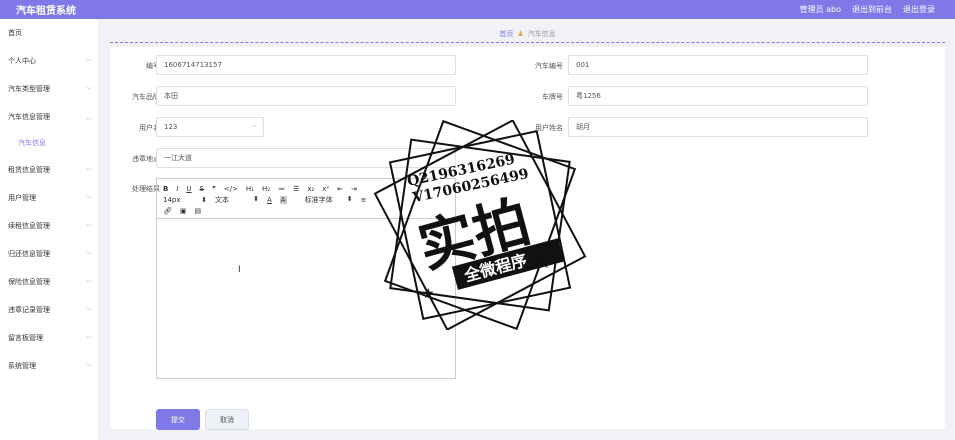 The image size is (955, 440). I want to click on block-type-select: 文本 ⬍, so click(237, 200).